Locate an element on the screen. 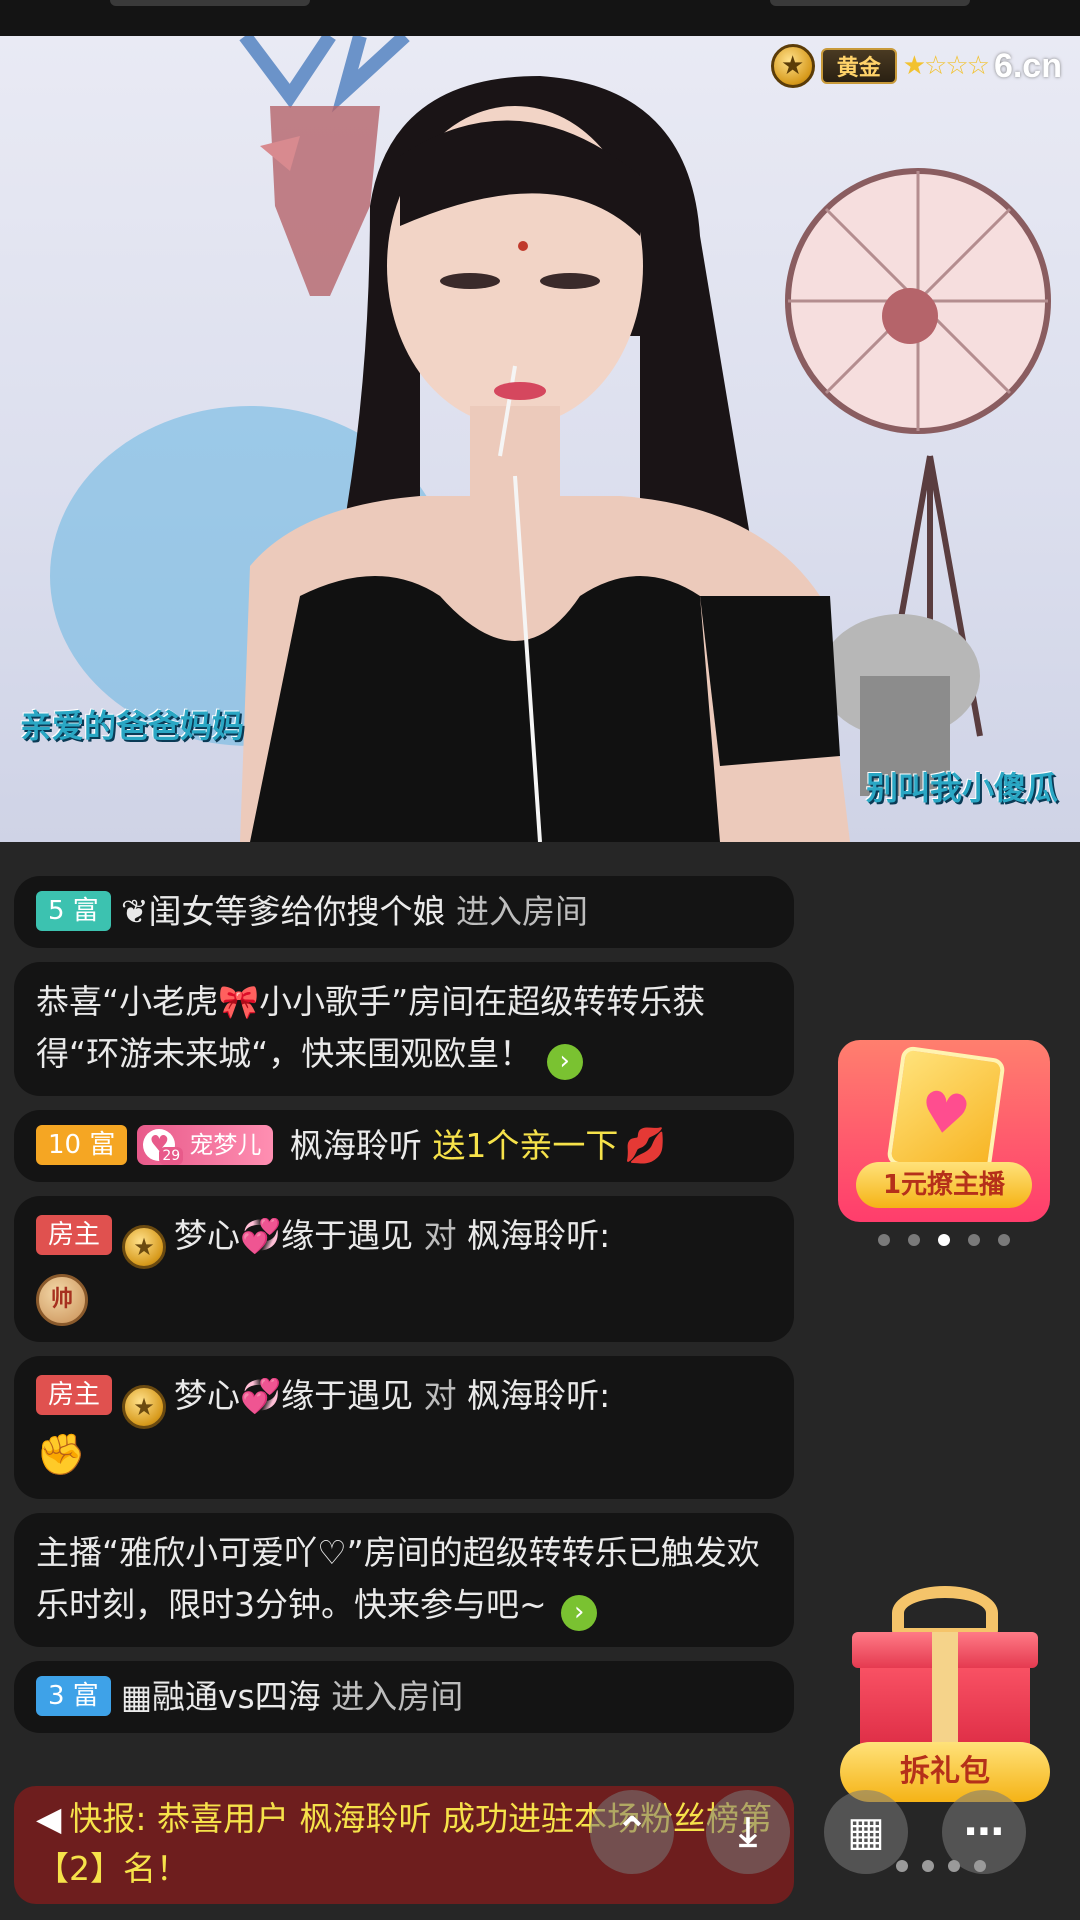 This screenshot has width=1080, height=1920. fan-badge: ♥ 29 宠梦儿 is located at coordinates (205, 1145).